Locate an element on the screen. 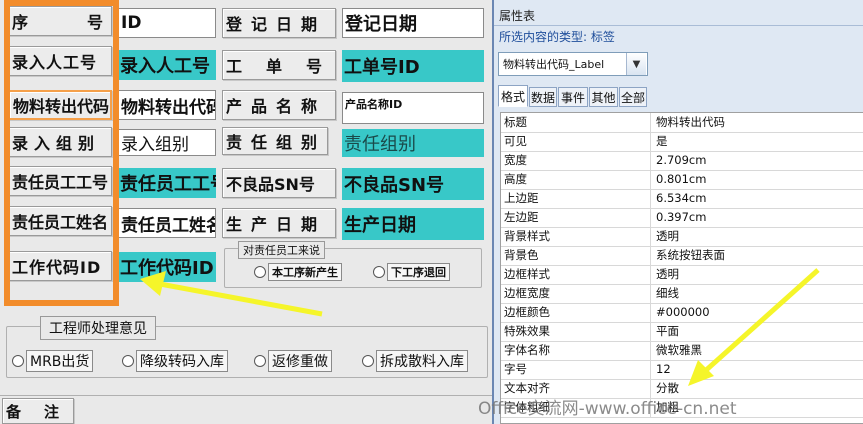 This screenshot has height=424, width=863. field-work-code: 工作代码ID is located at coordinates (167, 267).